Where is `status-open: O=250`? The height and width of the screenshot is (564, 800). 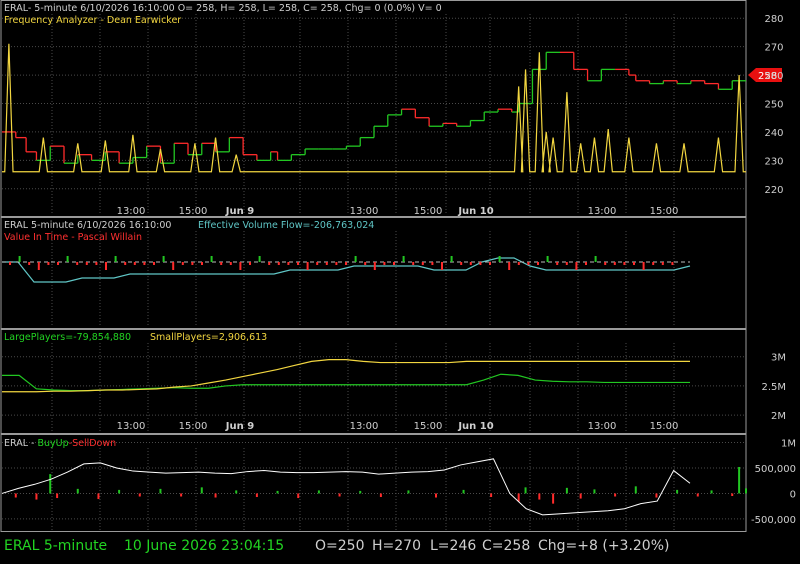
status-open: O=250 is located at coordinates (340, 546).